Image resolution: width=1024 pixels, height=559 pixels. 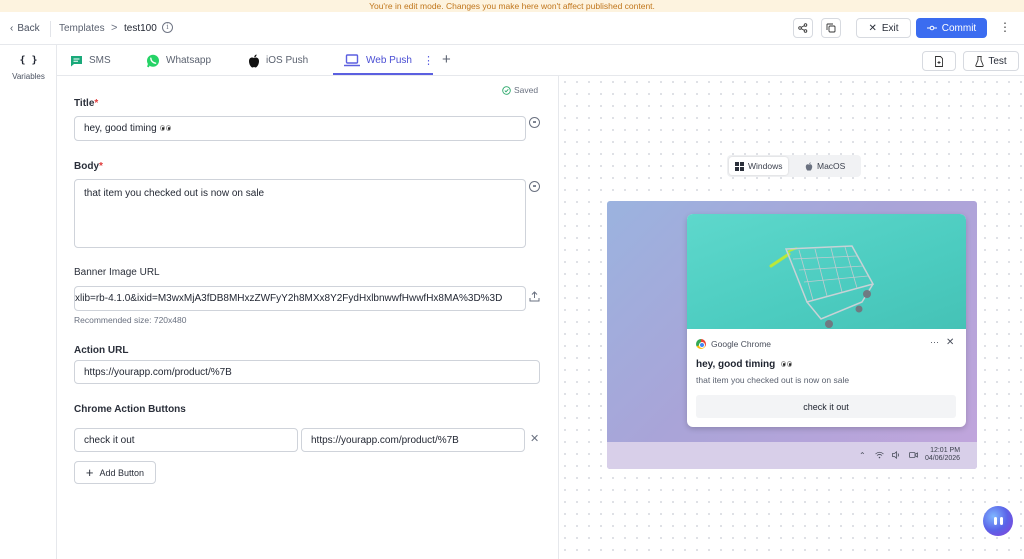 What do you see at coordinates (831, 166) in the screenshot?
I see `os-label: MacOS` at bounding box center [831, 166].